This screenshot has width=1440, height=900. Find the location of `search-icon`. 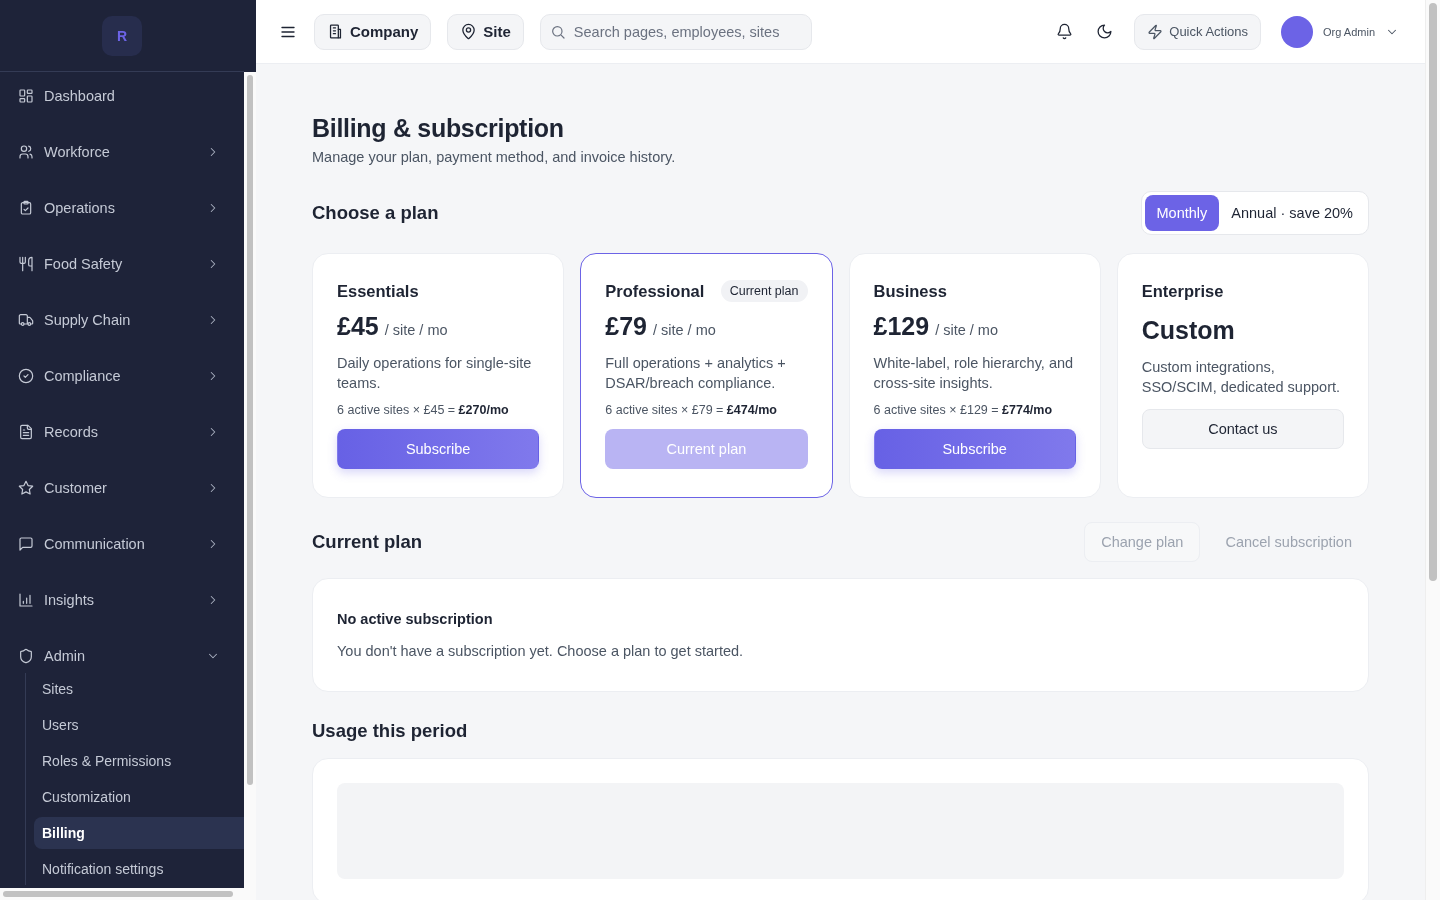

search-icon is located at coordinates (557, 31).